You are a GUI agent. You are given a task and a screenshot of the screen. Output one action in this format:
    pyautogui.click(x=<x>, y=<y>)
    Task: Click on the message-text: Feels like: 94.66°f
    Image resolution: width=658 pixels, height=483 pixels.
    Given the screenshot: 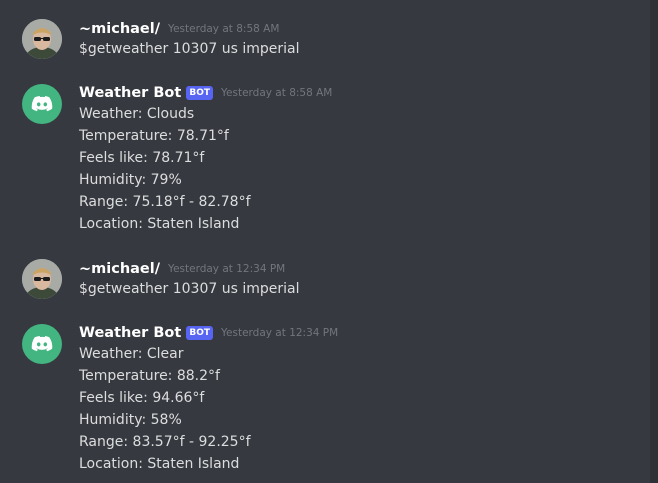 What is the action you would take?
    pyautogui.click(x=142, y=398)
    